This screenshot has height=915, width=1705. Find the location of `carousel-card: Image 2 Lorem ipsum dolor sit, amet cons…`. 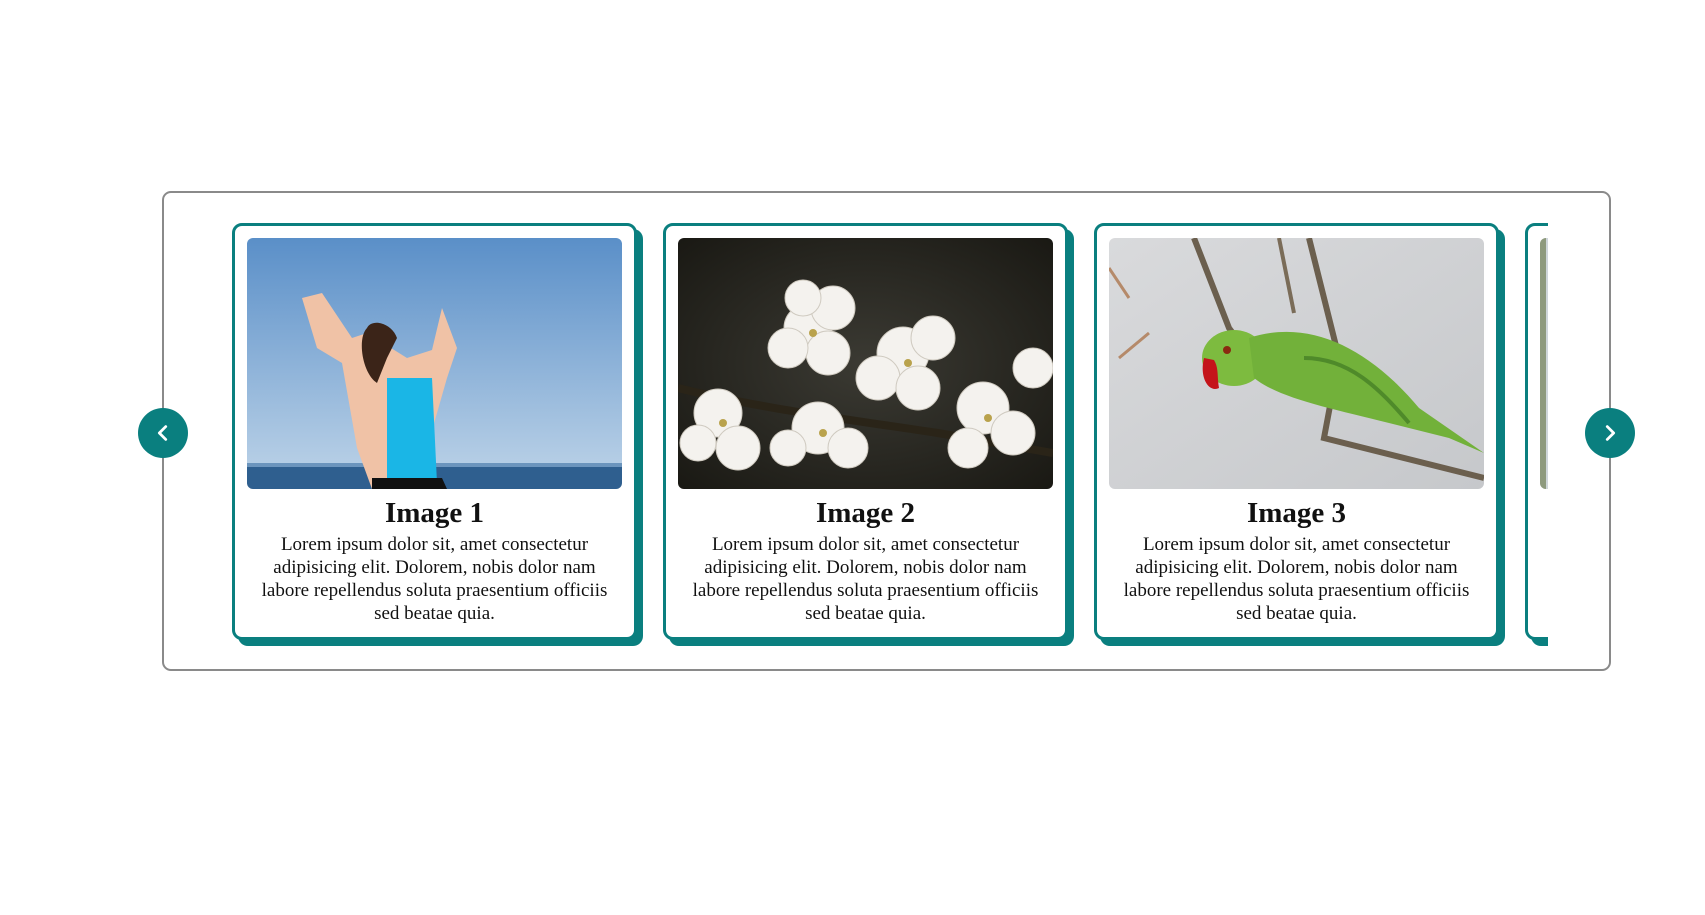

carousel-card: Image 2 Lorem ipsum dolor sit, amet cons… is located at coordinates (865, 431).